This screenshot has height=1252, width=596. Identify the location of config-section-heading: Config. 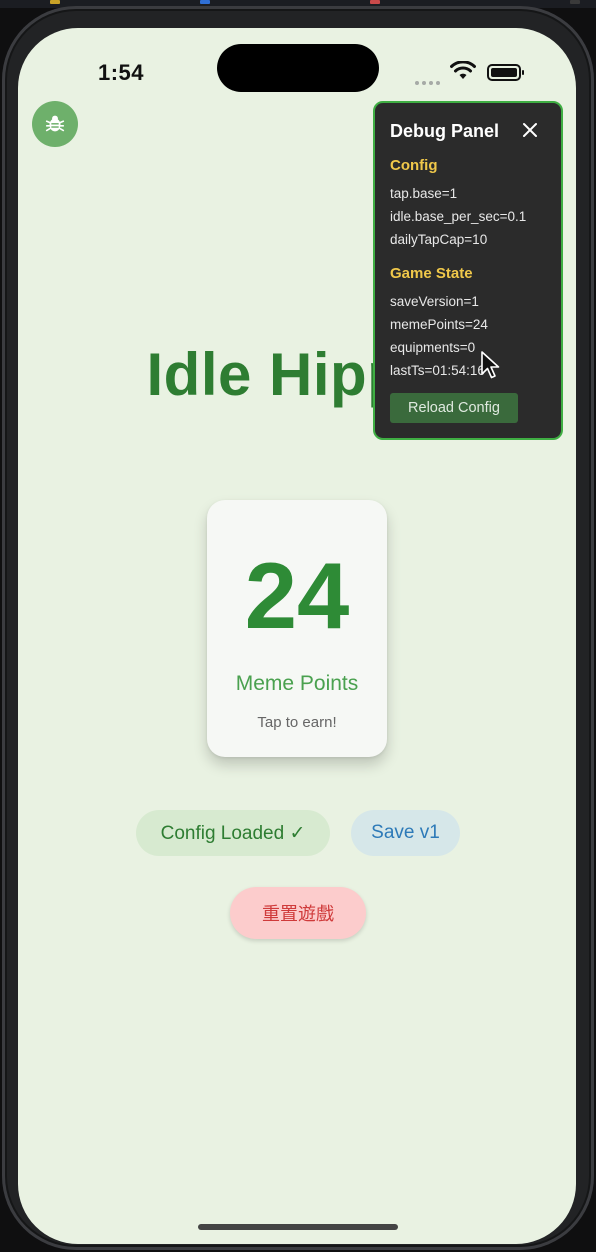
(414, 165).